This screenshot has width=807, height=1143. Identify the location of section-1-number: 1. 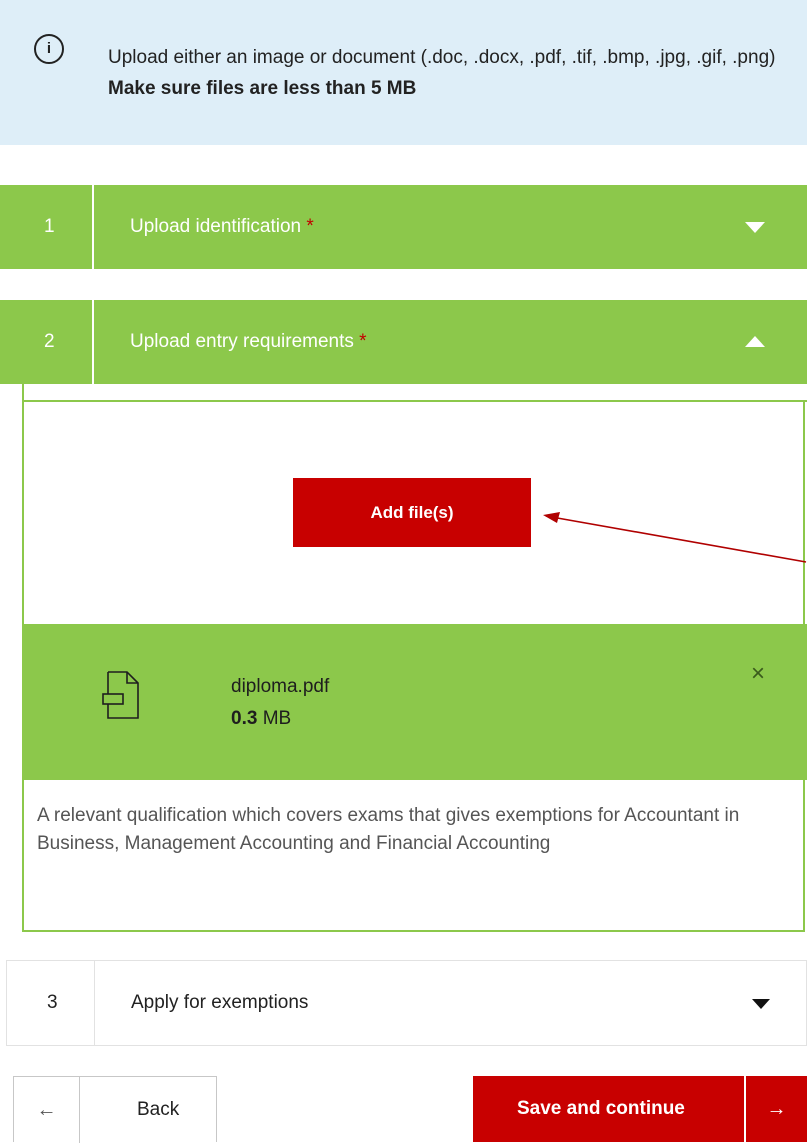
(47, 227).